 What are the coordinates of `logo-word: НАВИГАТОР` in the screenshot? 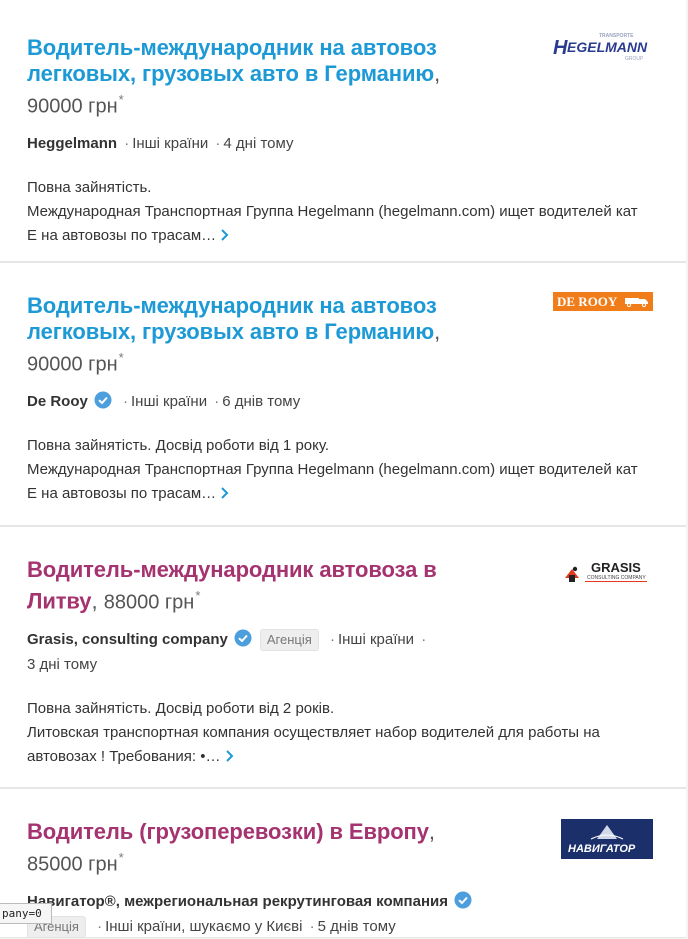 It's located at (602, 849).